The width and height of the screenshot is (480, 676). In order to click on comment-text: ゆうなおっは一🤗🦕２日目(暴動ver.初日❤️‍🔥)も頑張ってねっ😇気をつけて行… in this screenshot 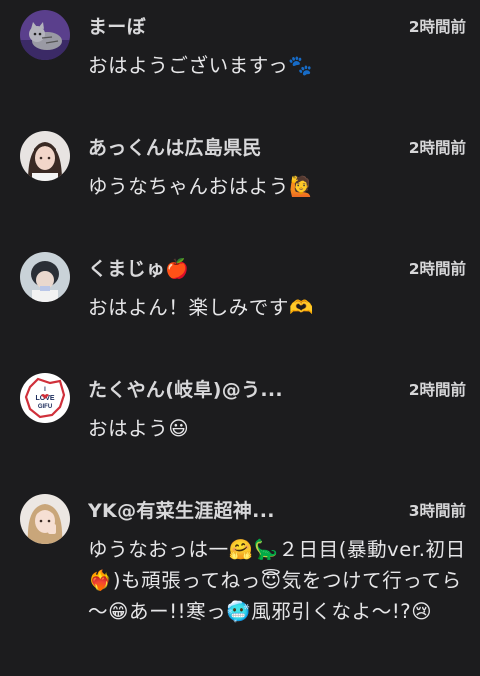, I will do `click(277, 580)`.